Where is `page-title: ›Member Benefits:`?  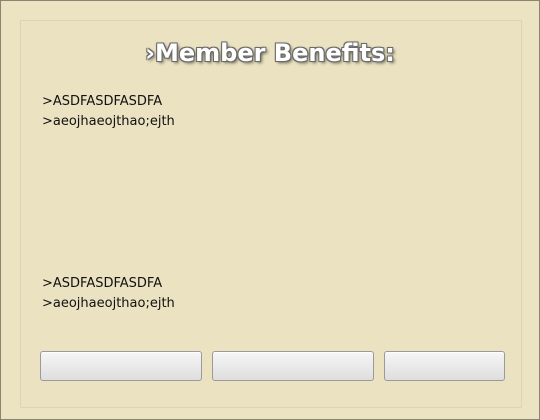
page-title: ›Member Benefits: is located at coordinates (270, 53).